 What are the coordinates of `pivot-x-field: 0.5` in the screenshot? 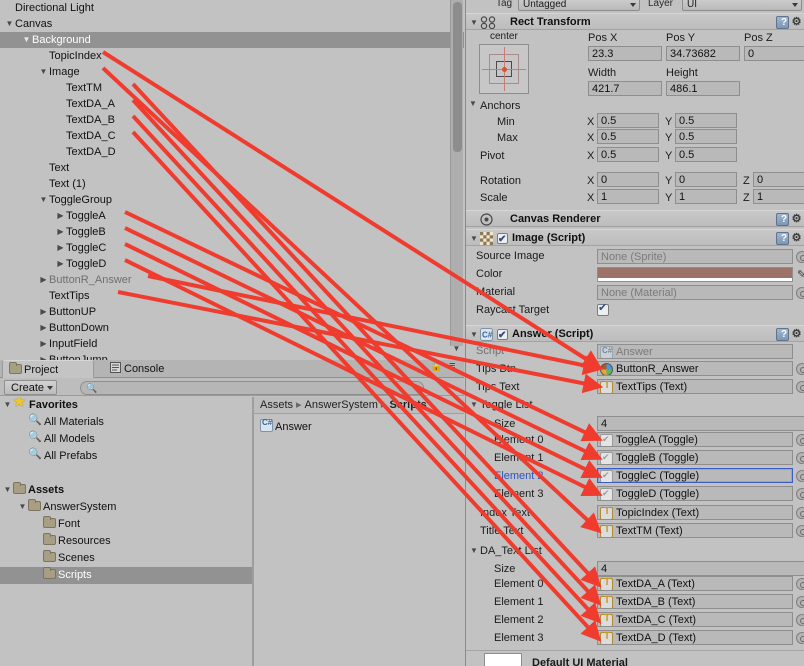 It's located at (628, 154).